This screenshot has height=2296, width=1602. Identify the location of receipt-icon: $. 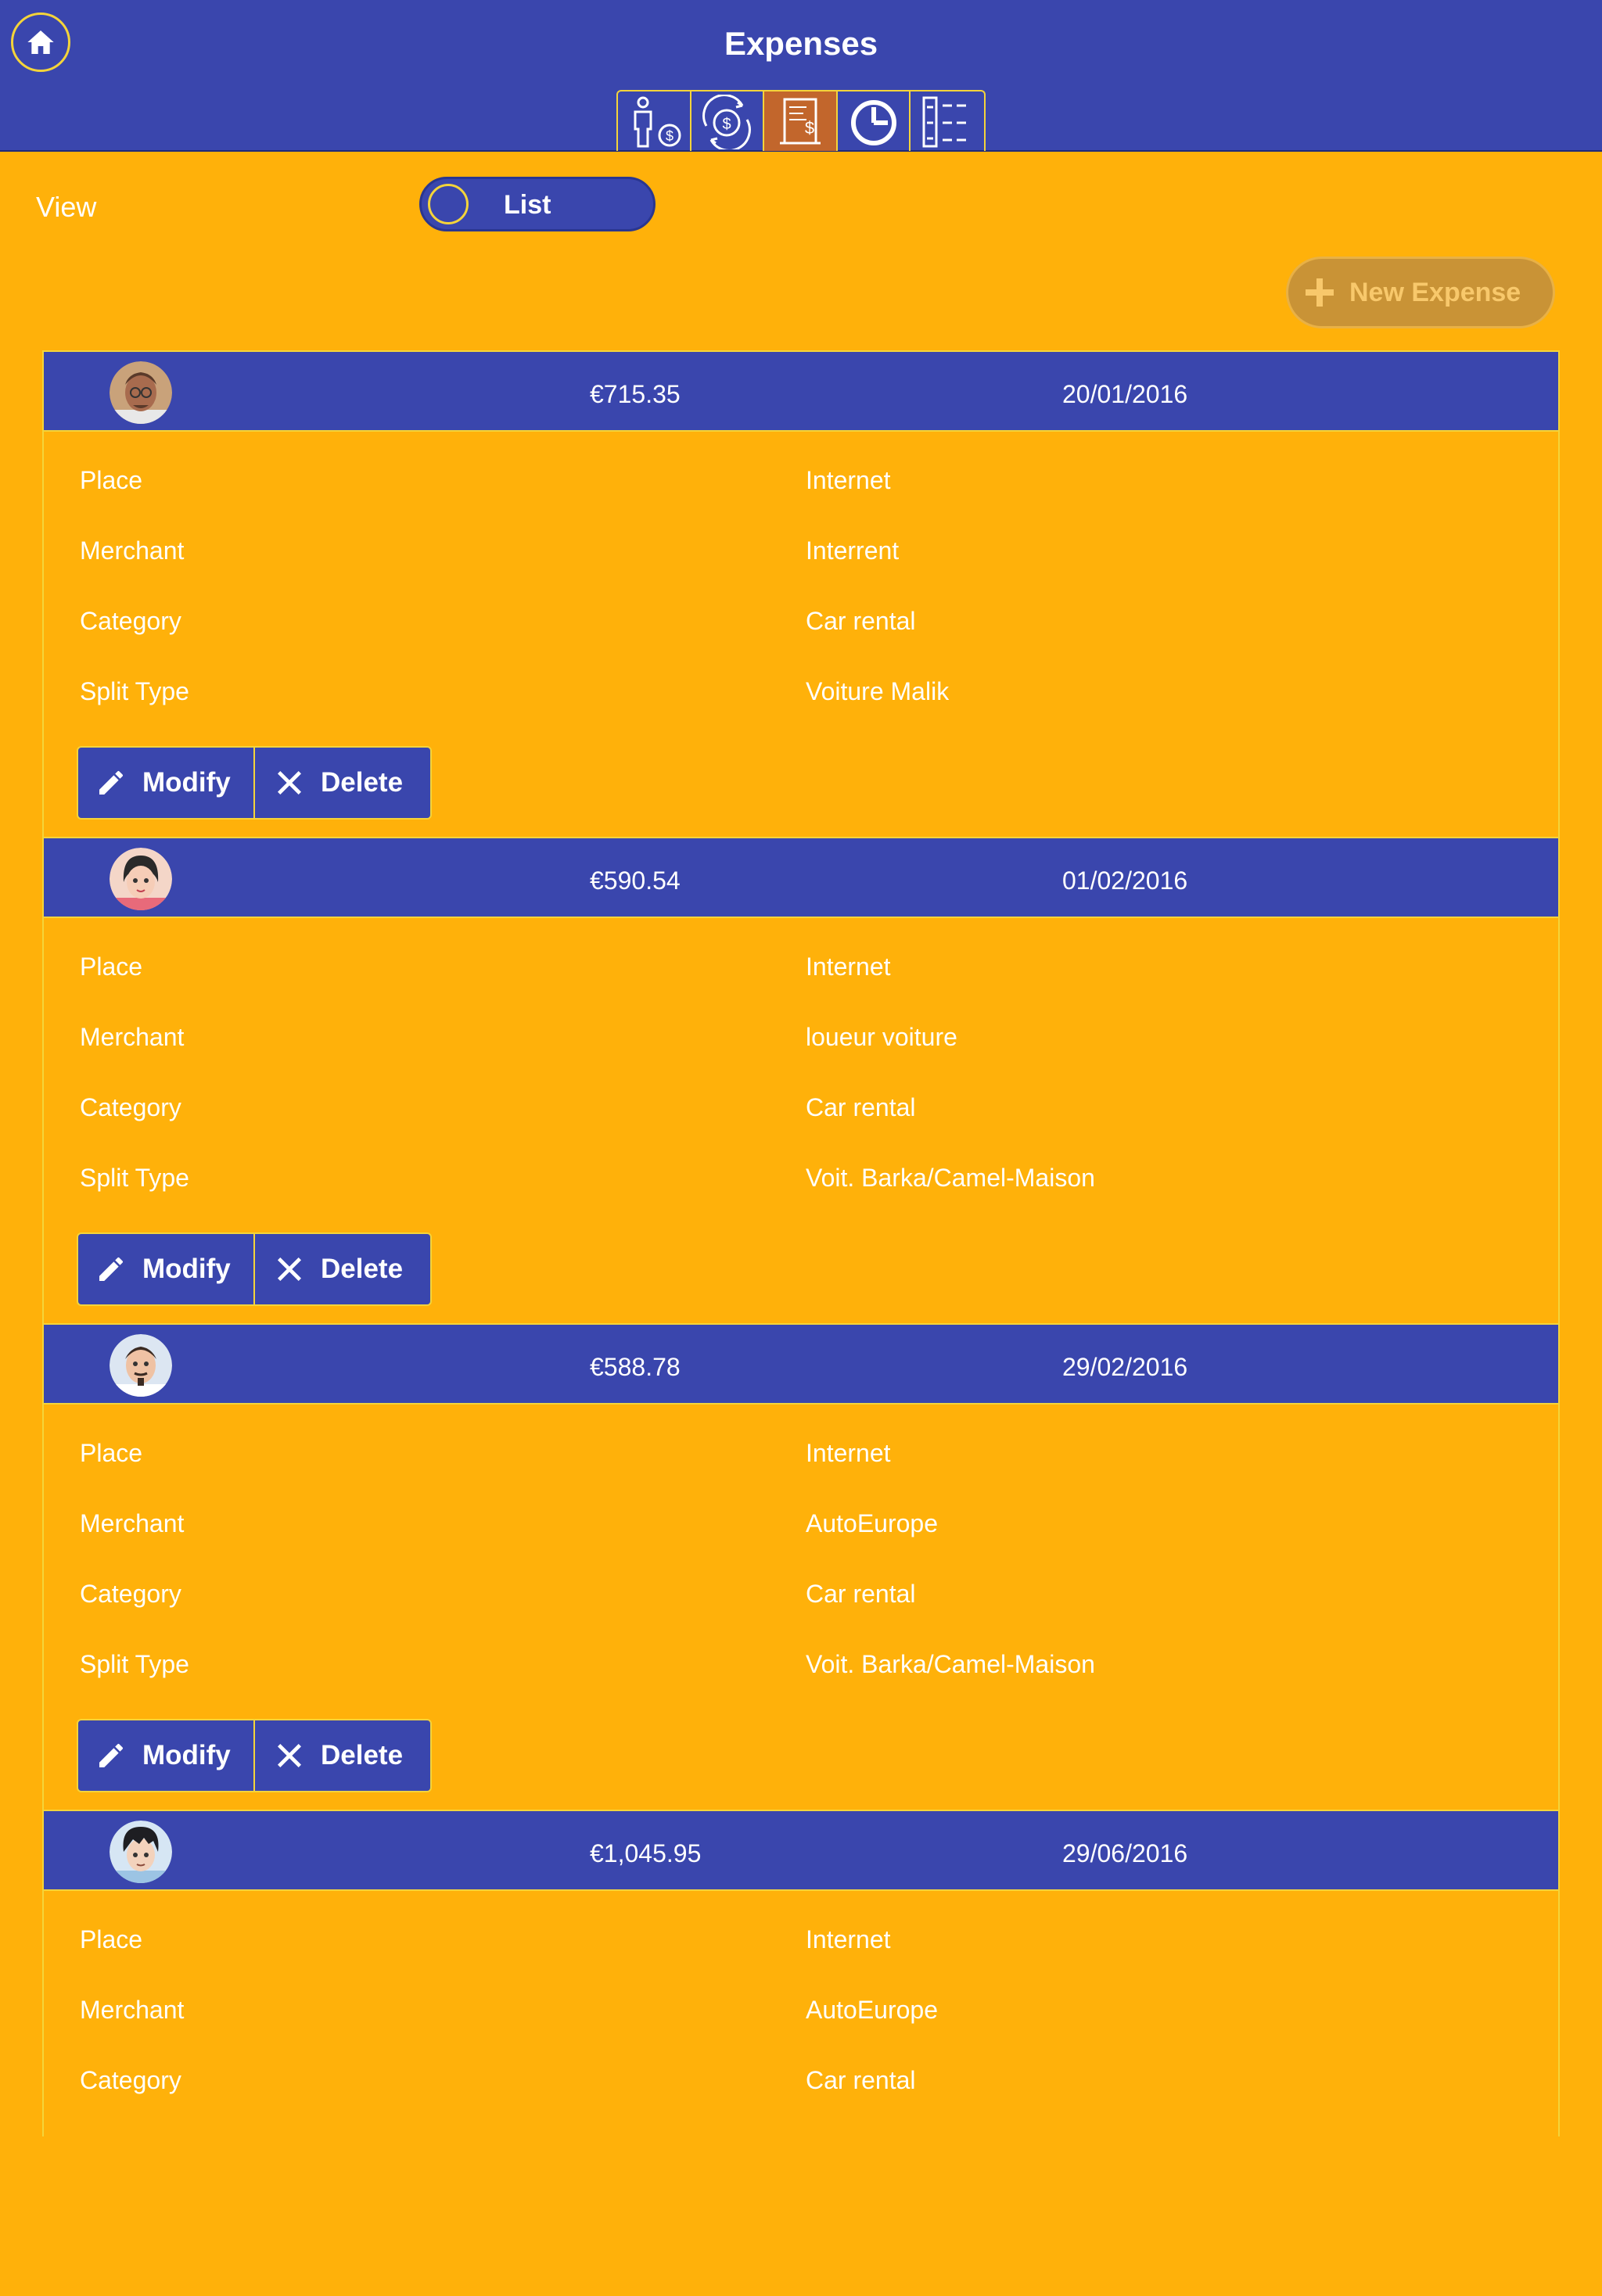
(800, 121).